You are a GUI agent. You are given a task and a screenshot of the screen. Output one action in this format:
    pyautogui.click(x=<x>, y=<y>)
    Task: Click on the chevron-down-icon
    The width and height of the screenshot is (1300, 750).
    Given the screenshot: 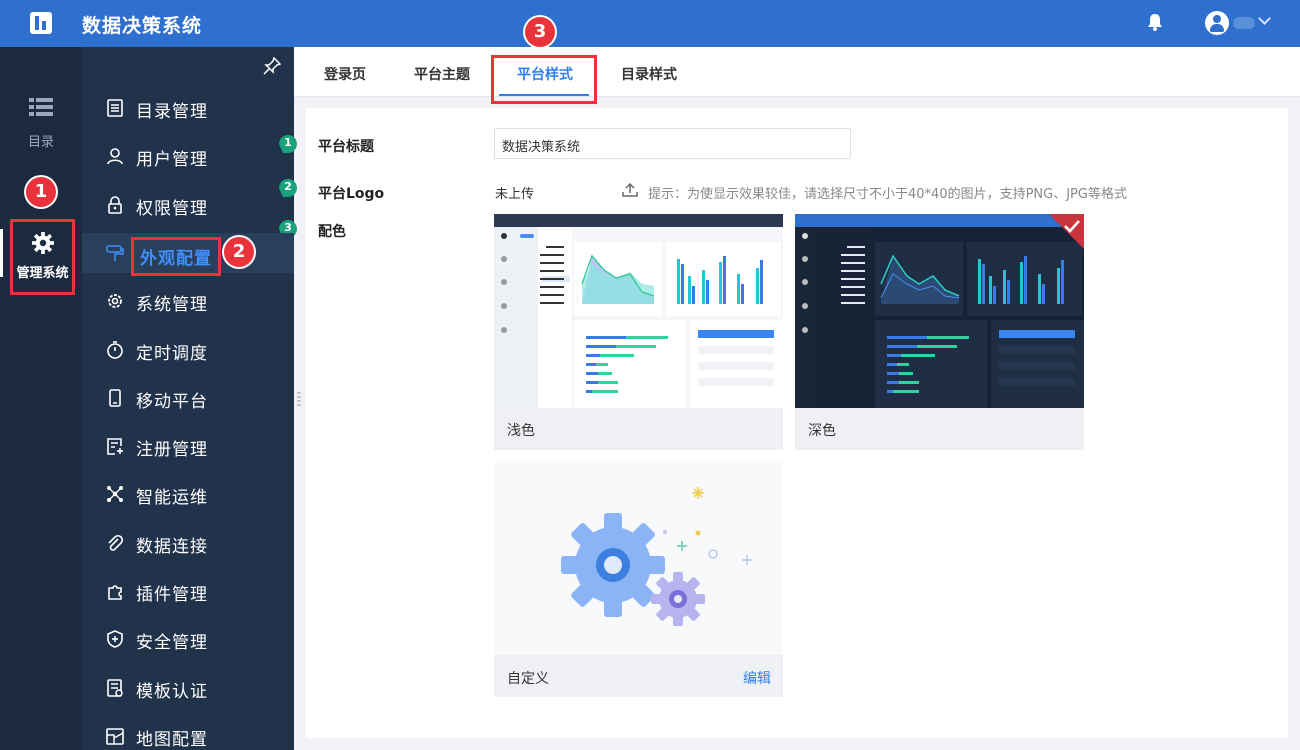 What is the action you would take?
    pyautogui.click(x=1264, y=18)
    